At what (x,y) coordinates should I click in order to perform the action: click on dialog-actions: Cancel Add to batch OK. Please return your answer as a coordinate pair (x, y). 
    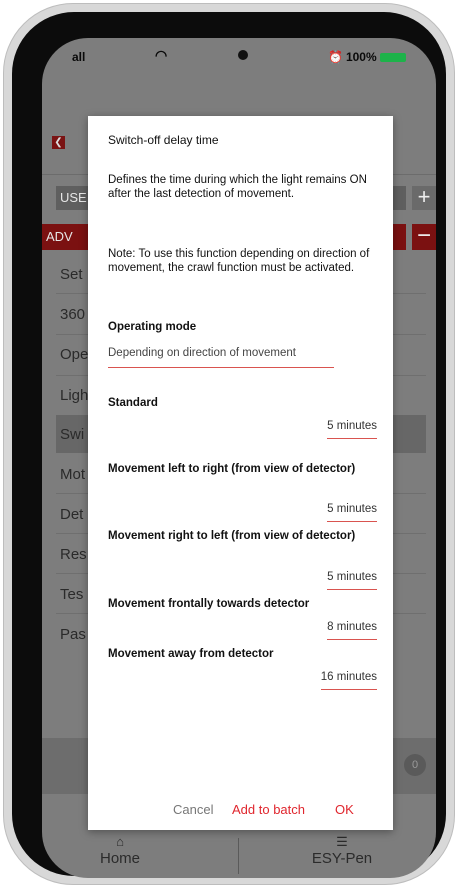
    Looking at the image, I should click on (240, 812).